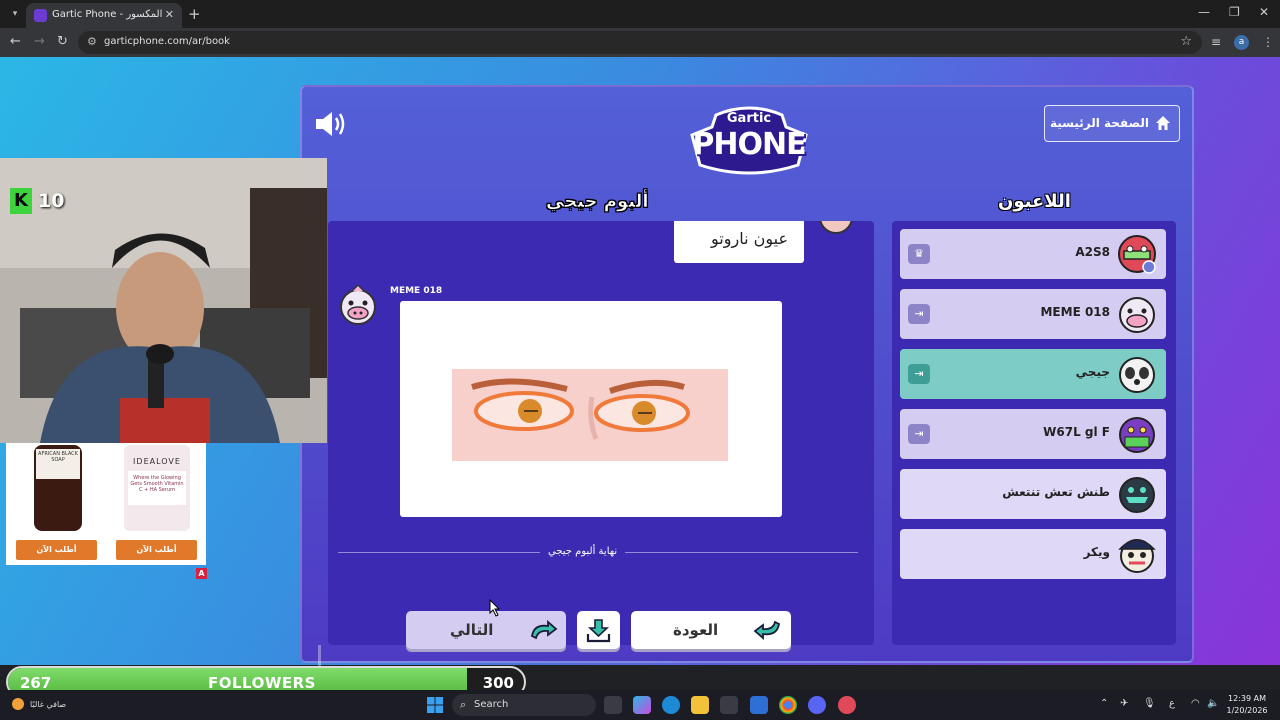 The image size is (1280, 720). Describe the element at coordinates (1247, 705) in the screenshot. I see `taskbar-clock: 12:39 AM 1/20/2026` at that location.